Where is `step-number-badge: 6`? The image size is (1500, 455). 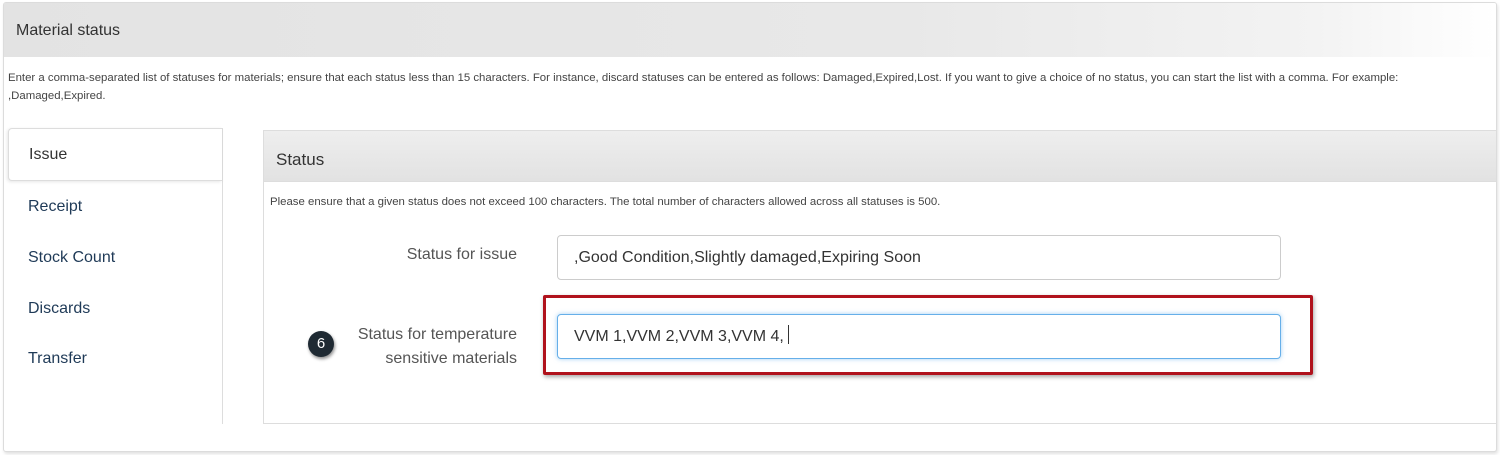 step-number-badge: 6 is located at coordinates (321, 344).